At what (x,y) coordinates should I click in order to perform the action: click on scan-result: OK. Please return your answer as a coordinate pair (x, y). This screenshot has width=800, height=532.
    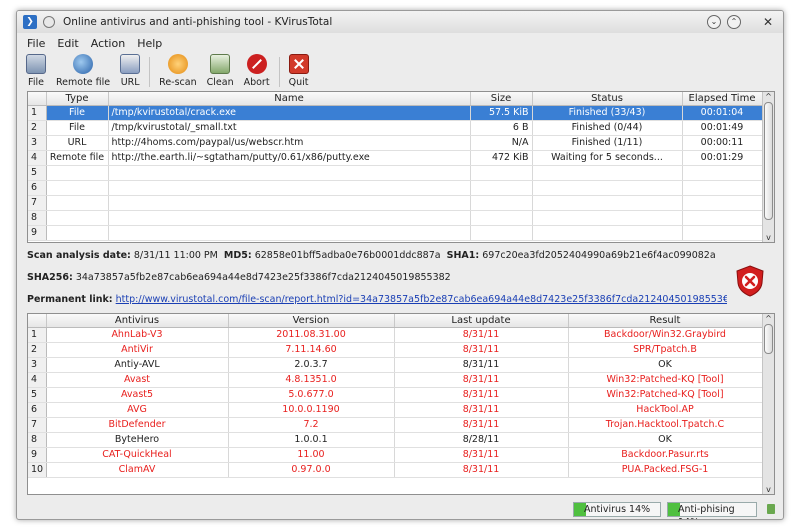
    Looking at the image, I should click on (665, 440).